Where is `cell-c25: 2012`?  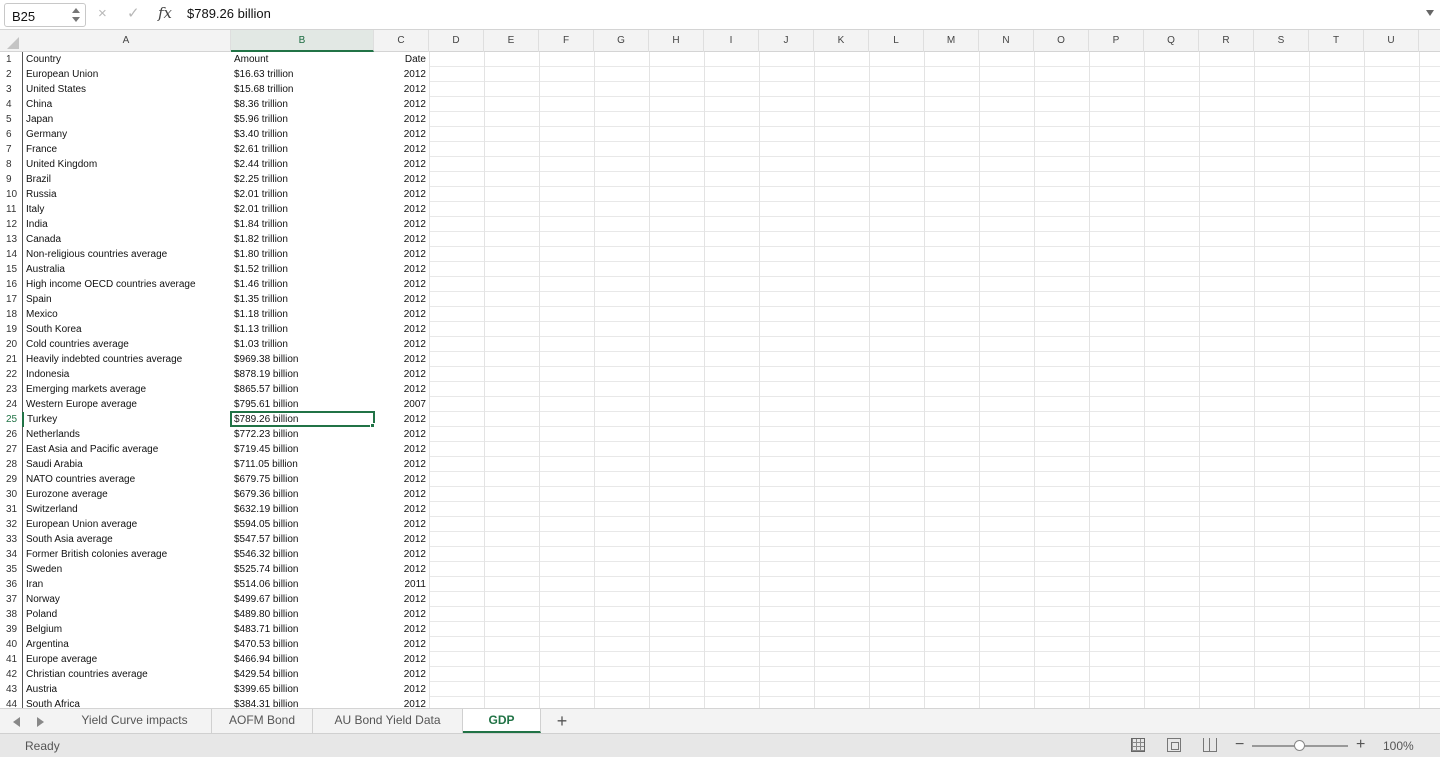 cell-c25: 2012 is located at coordinates (401, 419).